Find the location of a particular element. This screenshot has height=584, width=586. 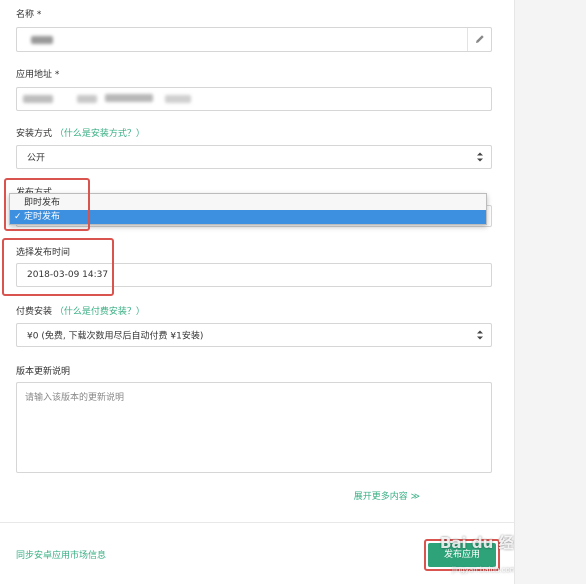

install-method-select: 公开 is located at coordinates (254, 157).